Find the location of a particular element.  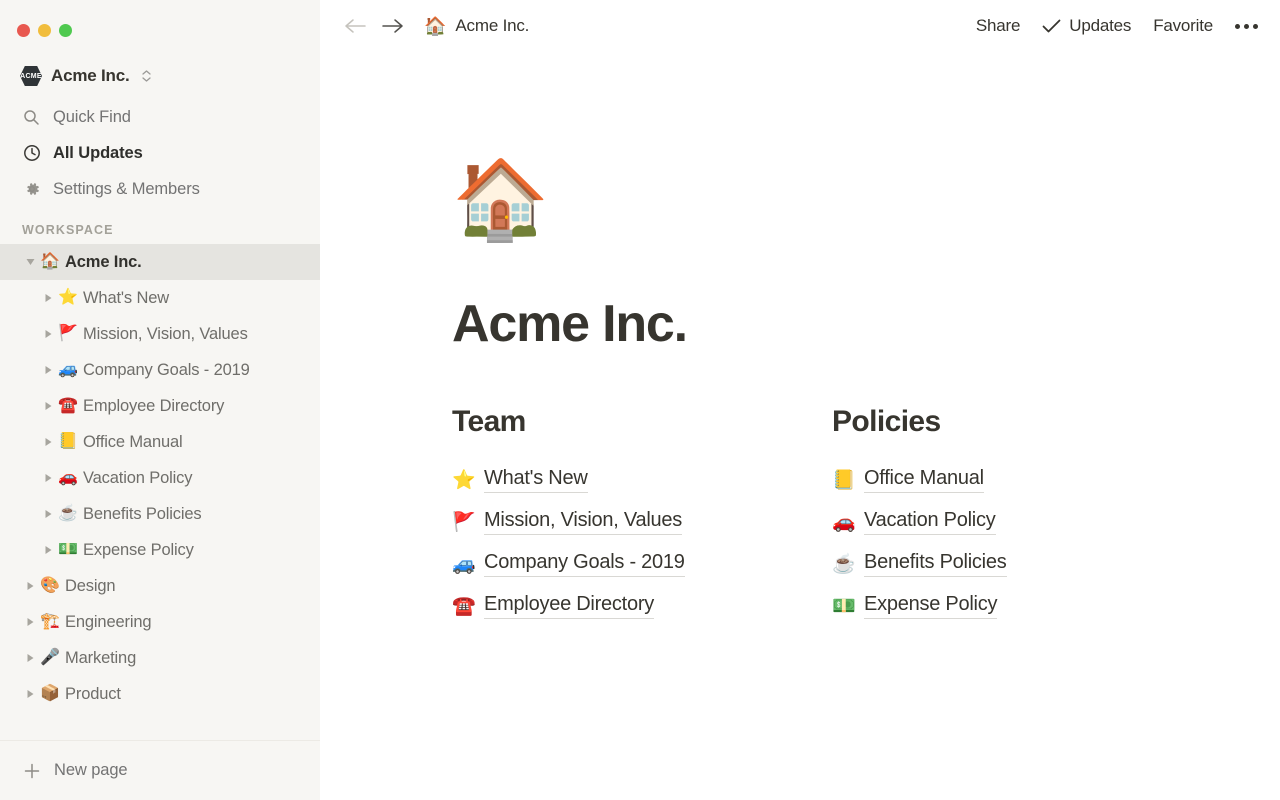

sidebar-tree-item: 🎨 Design is located at coordinates (160, 586).